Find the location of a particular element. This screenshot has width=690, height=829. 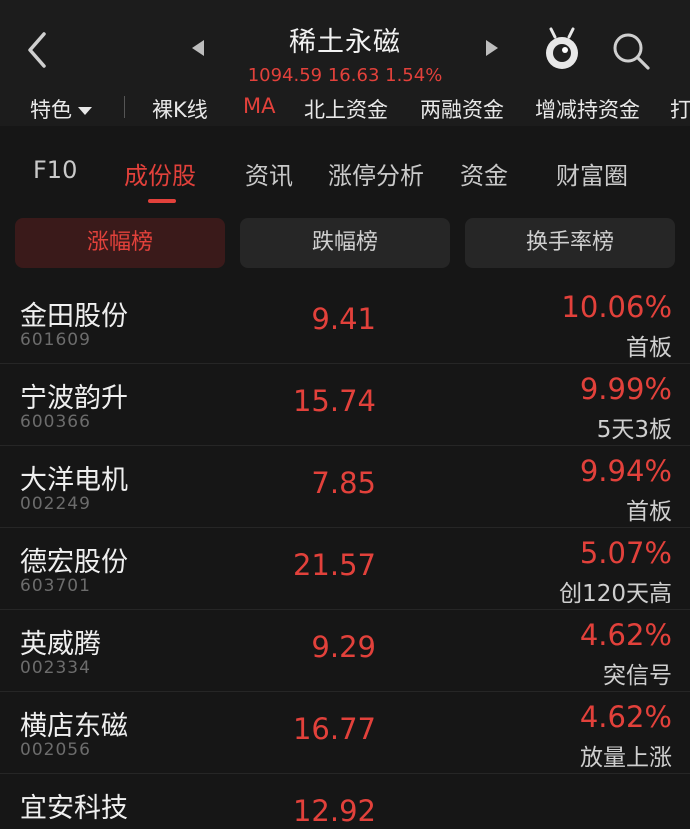

stock-row: 宜安科技 12.92 is located at coordinates (345, 801).